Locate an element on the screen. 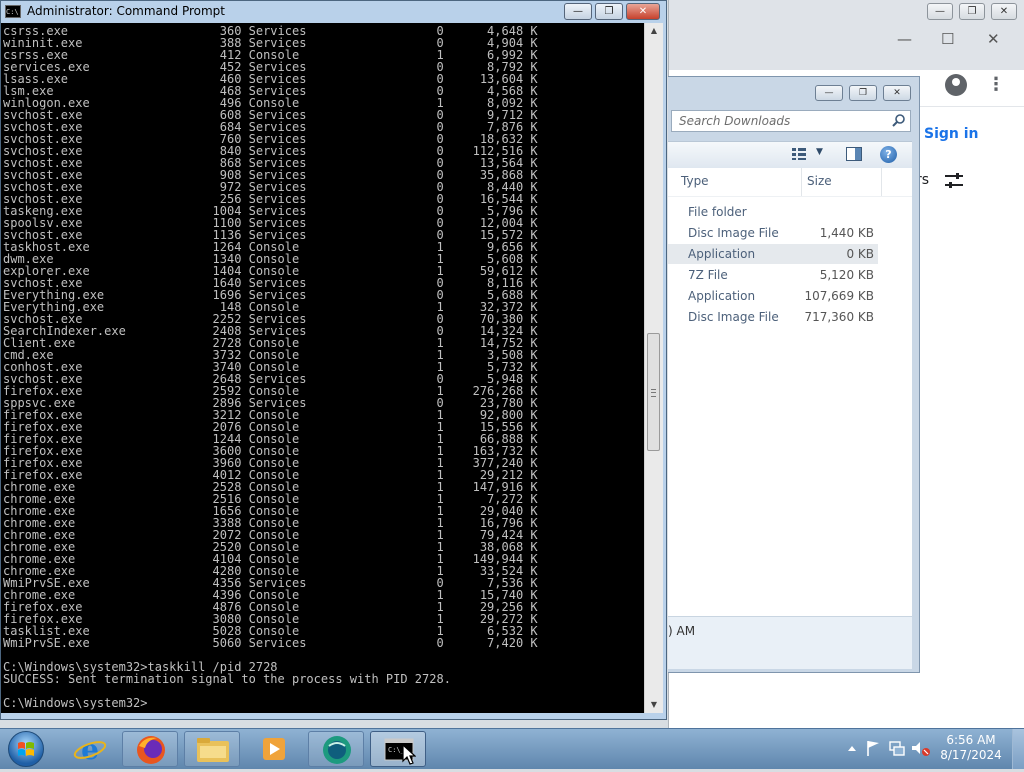 Image resolution: width=1024 pixels, height=772 pixels. scroll-down-arrow-icon: ▼ is located at coordinates (654, 705).